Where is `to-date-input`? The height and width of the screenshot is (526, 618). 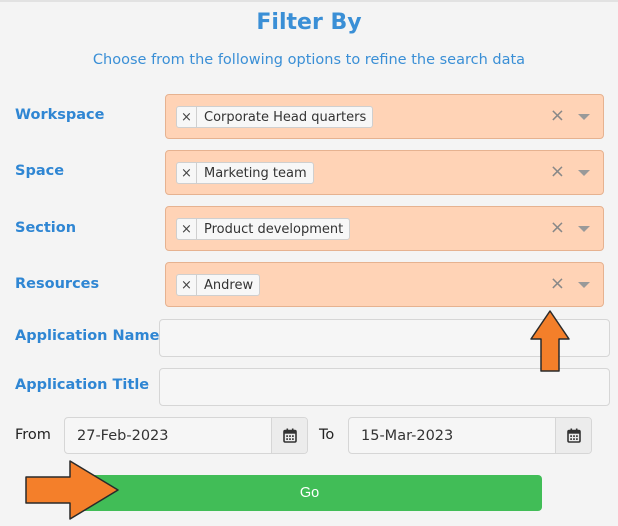
to-date-input is located at coordinates (452, 435).